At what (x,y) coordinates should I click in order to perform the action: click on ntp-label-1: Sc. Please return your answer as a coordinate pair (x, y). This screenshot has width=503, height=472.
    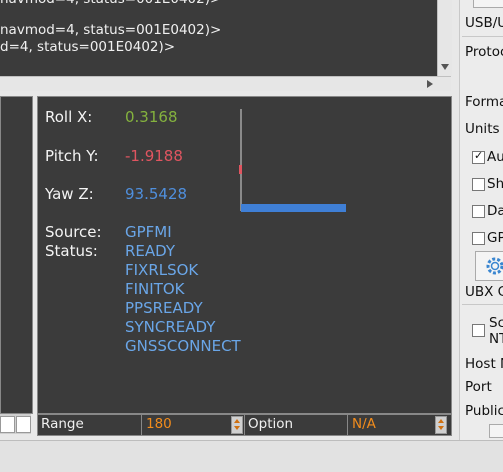
    Looking at the image, I should click on (496, 323).